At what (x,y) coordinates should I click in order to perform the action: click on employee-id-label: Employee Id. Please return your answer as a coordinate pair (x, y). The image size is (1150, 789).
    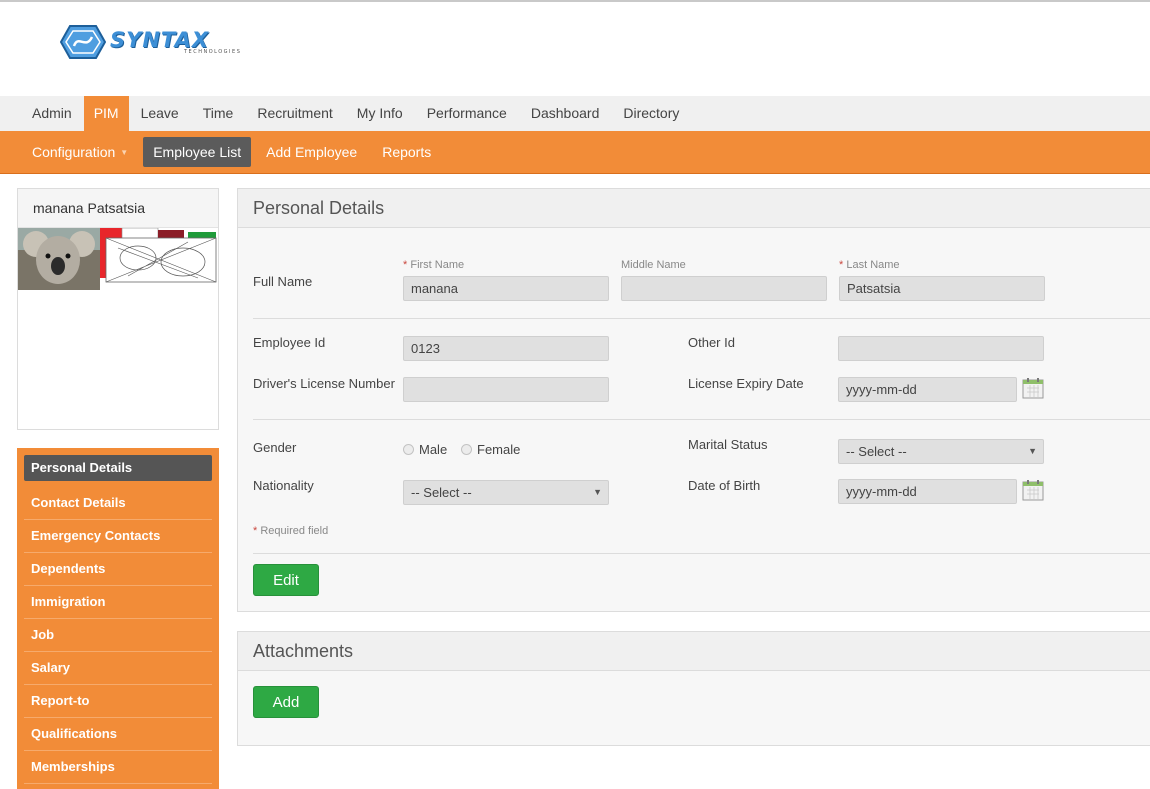
    Looking at the image, I should click on (289, 342).